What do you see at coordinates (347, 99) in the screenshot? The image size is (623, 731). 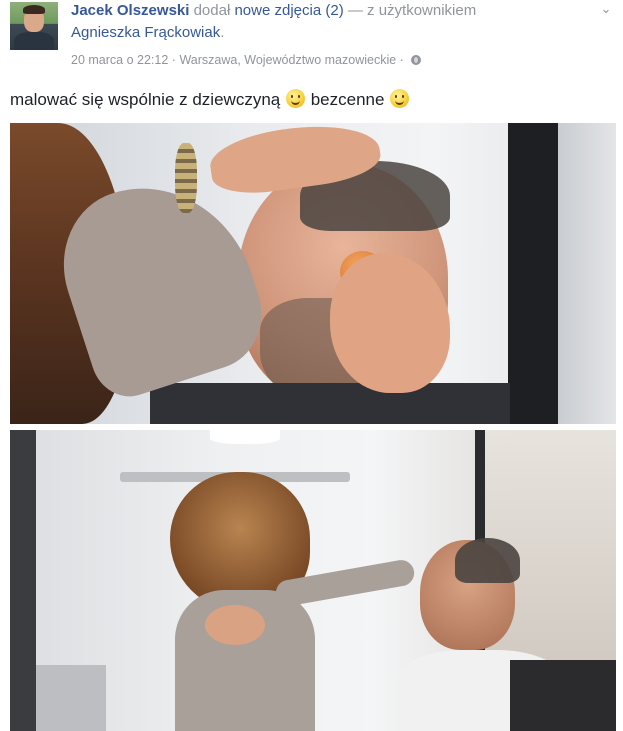 I see `message-text-2: bezcenne` at bounding box center [347, 99].